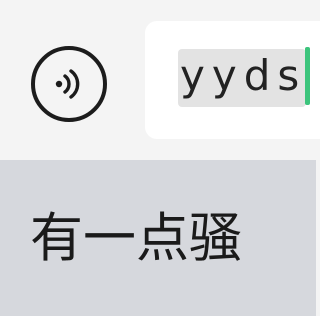  I want to click on candidate-word: 有一点骚, so click(136, 238).